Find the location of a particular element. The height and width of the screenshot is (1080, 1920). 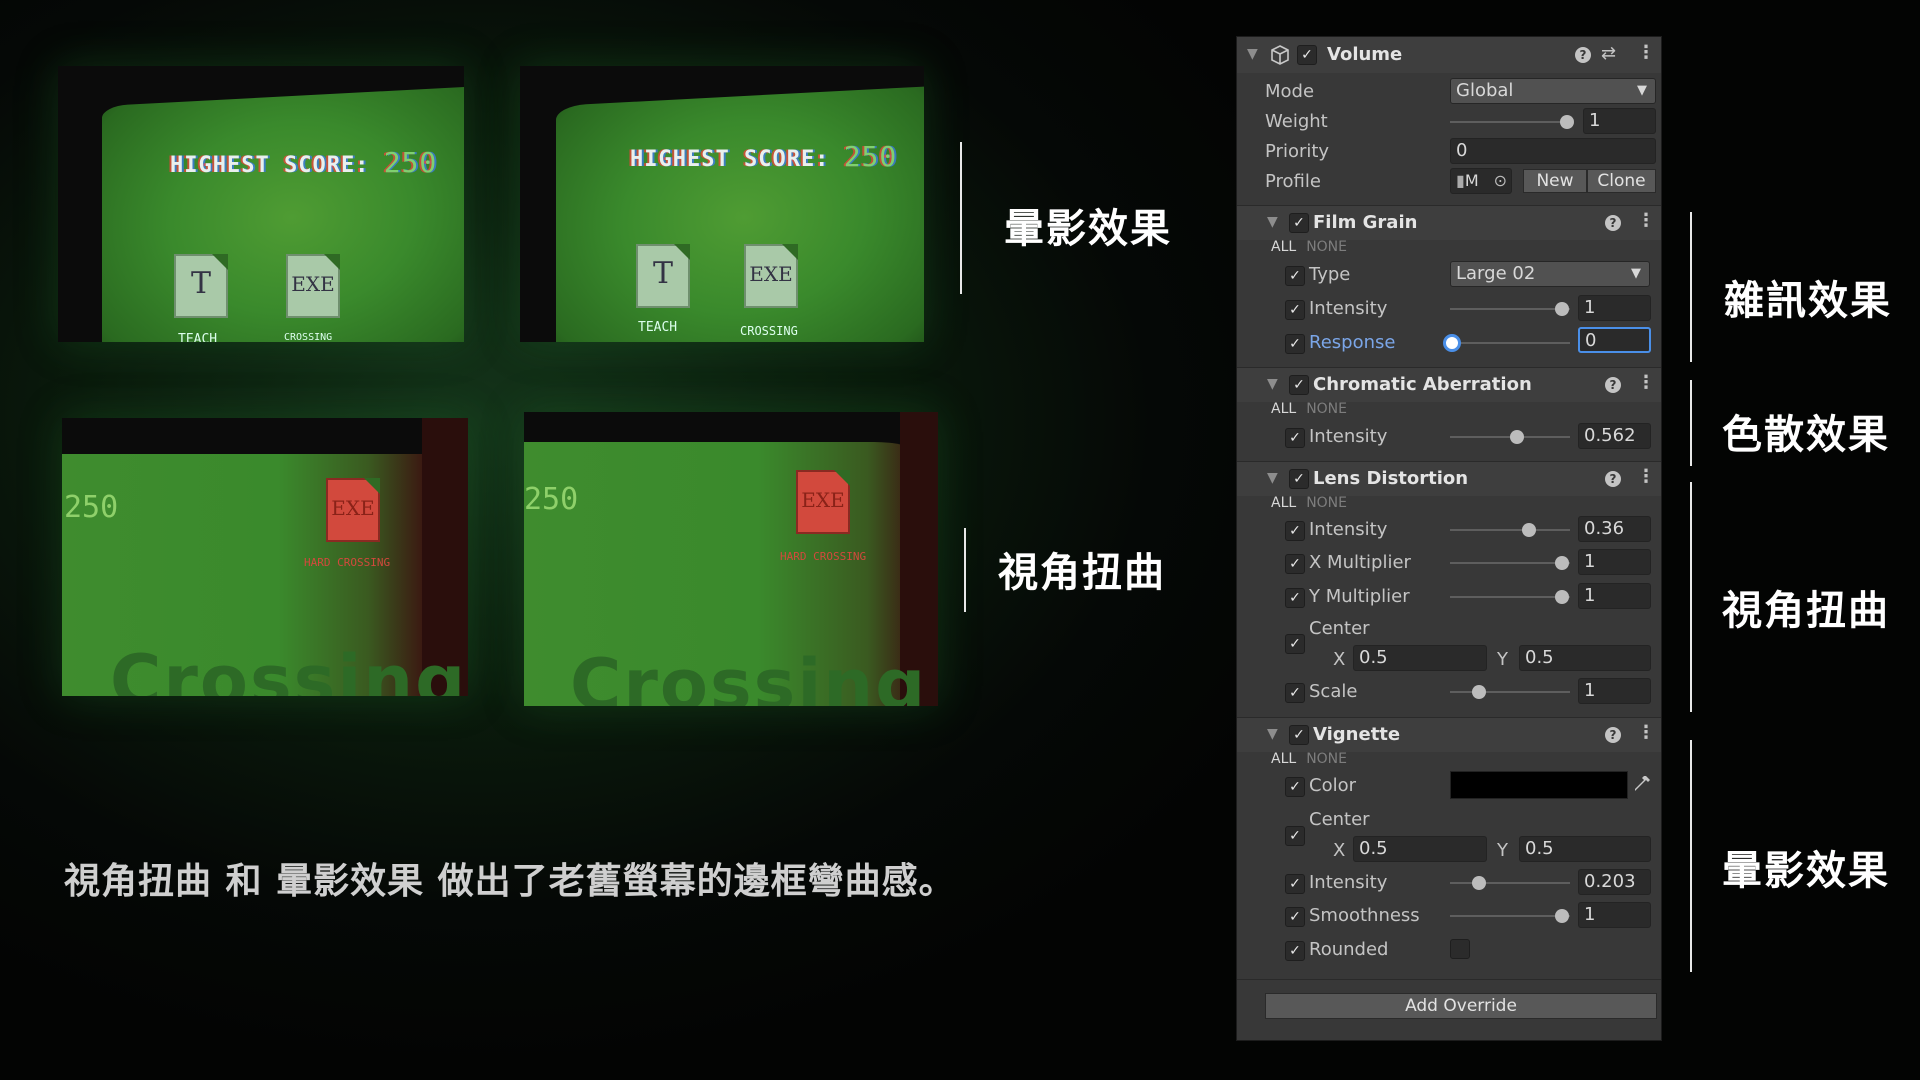

scale-slider-thumb is located at coordinates (1479, 692).